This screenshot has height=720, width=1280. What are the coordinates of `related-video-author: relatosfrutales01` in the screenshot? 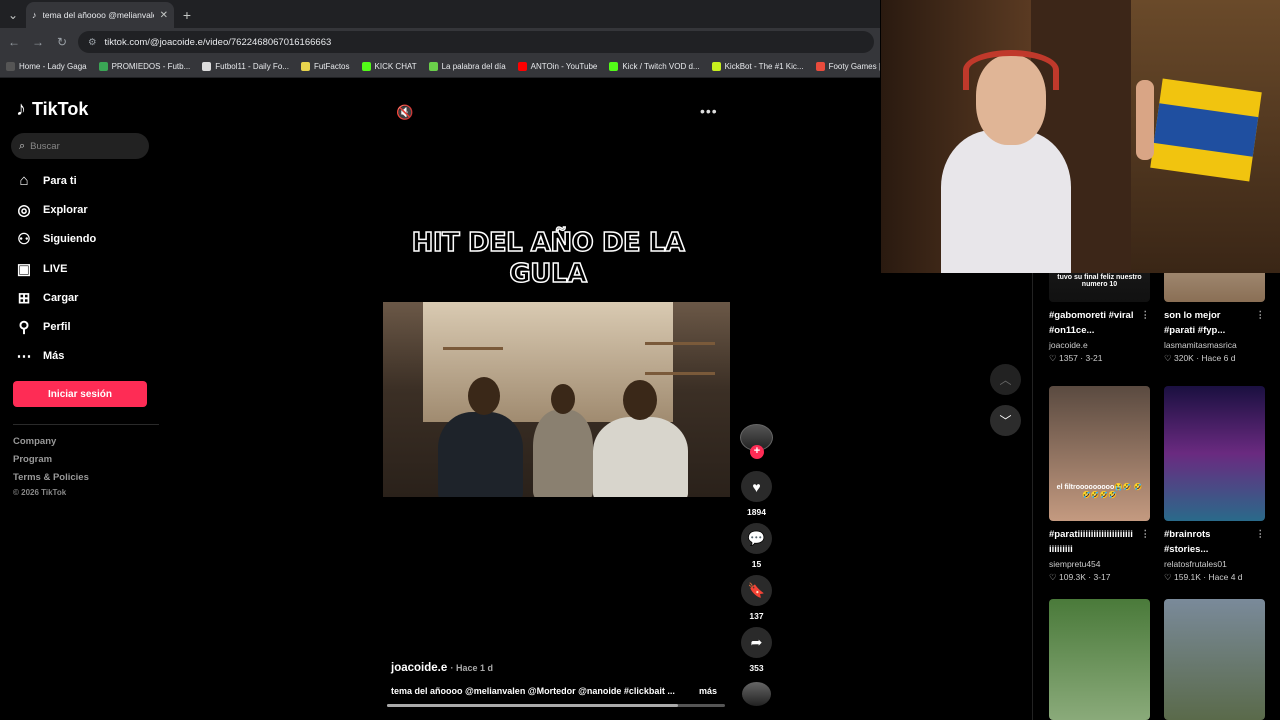 It's located at (1214, 564).